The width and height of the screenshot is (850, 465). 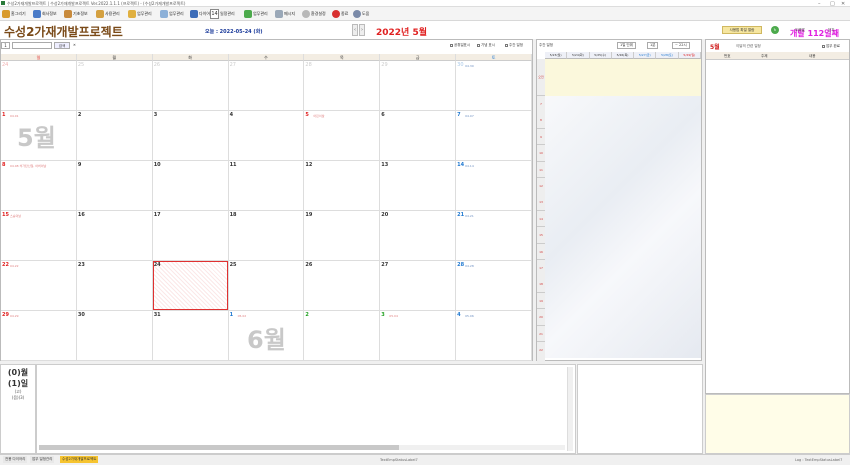 I want to click on toolbar-work-button: 업무관리, so click(x=140, y=14).